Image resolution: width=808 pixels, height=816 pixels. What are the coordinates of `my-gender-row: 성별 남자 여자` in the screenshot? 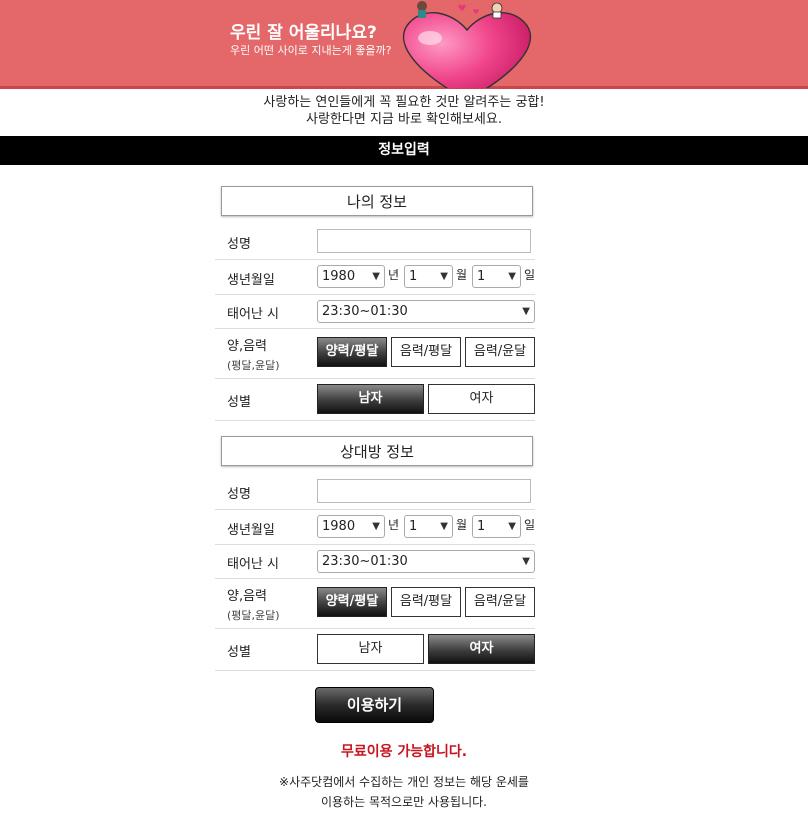 It's located at (375, 400).